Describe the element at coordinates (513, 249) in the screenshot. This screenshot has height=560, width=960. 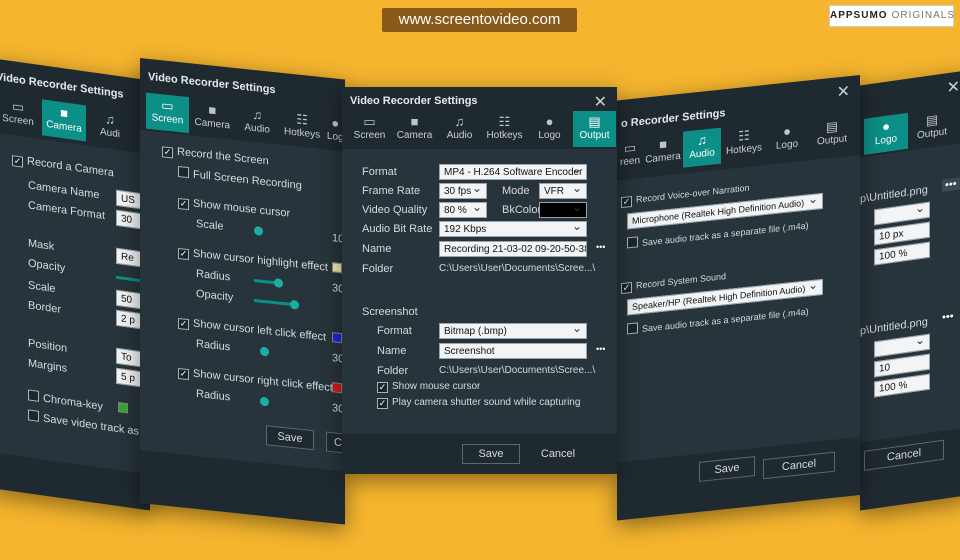
I see `name-input: Recording 21-03-02 09-20-50-386` at that location.